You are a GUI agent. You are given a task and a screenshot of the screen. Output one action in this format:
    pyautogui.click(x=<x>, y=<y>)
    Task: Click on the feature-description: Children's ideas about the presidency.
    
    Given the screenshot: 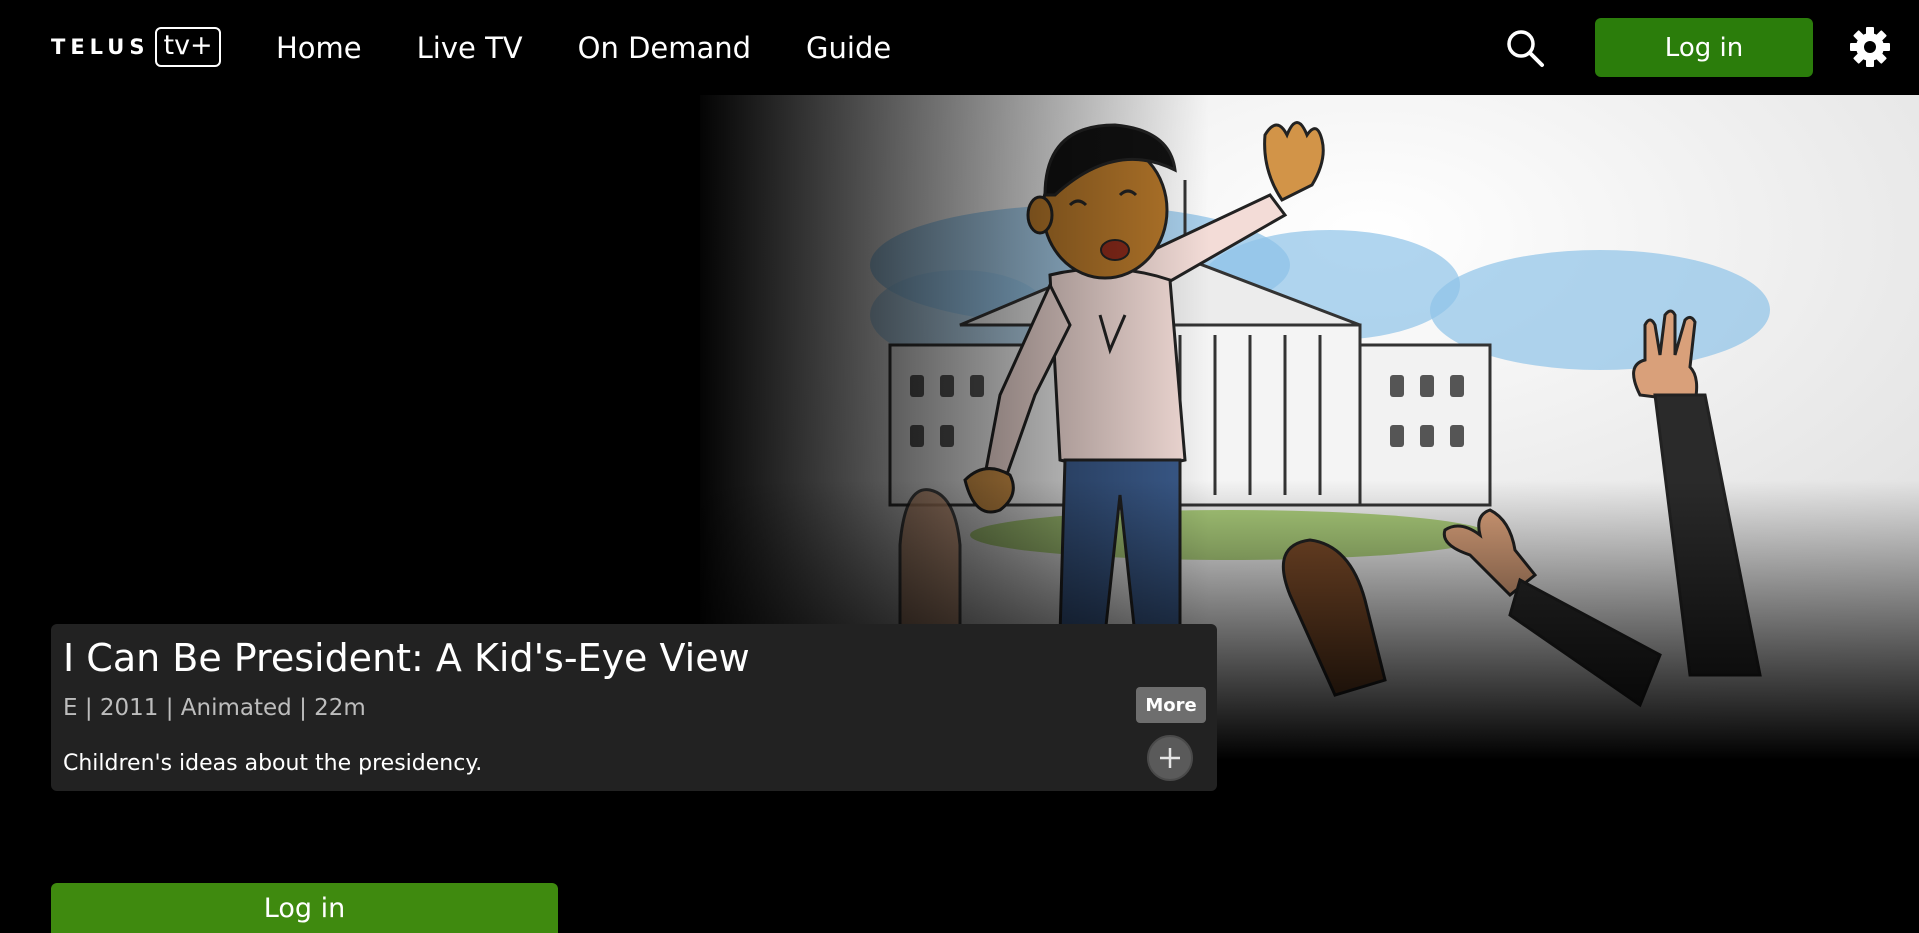 What is the action you would take?
    pyautogui.click(x=273, y=763)
    